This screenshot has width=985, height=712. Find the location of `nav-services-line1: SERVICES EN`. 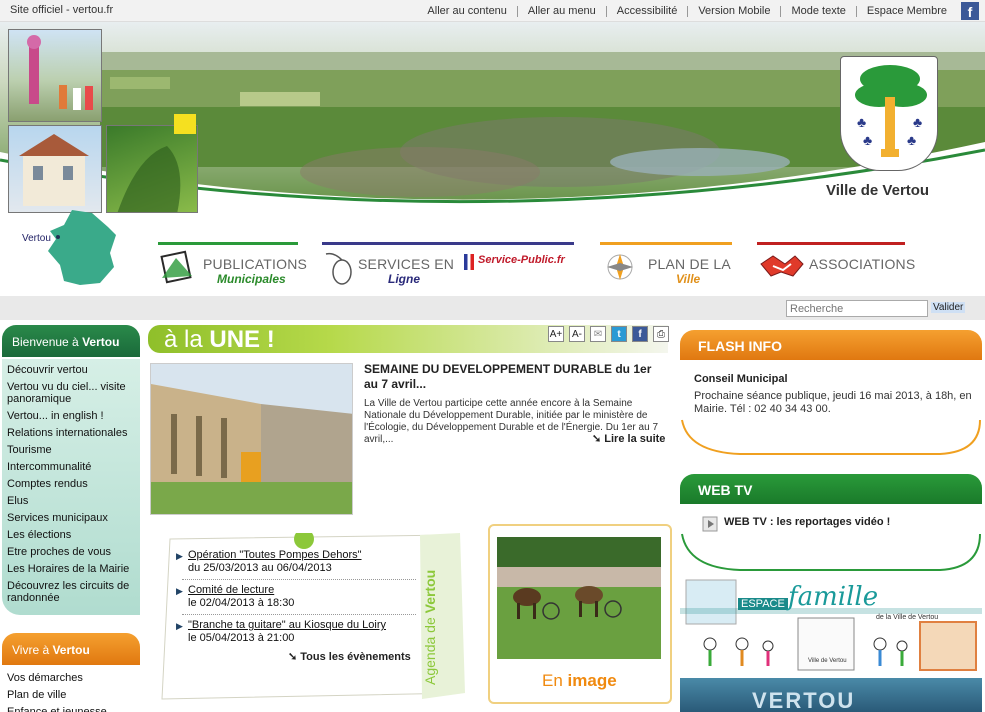

nav-services-line1: SERVICES EN is located at coordinates (406, 264).